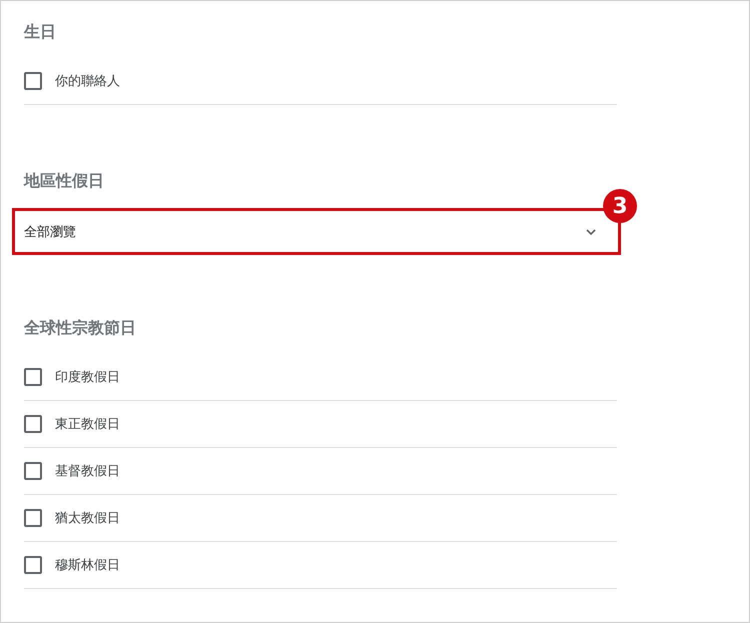 The image size is (750, 623). I want to click on checkbox-label: 東正教假日, so click(87, 424).